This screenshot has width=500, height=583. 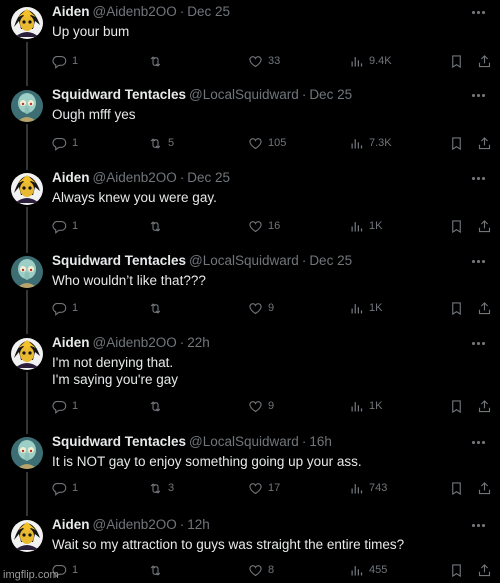 I want to click on post-header: Aiden @Aidenb2OO · Dec 25, so click(x=141, y=178).